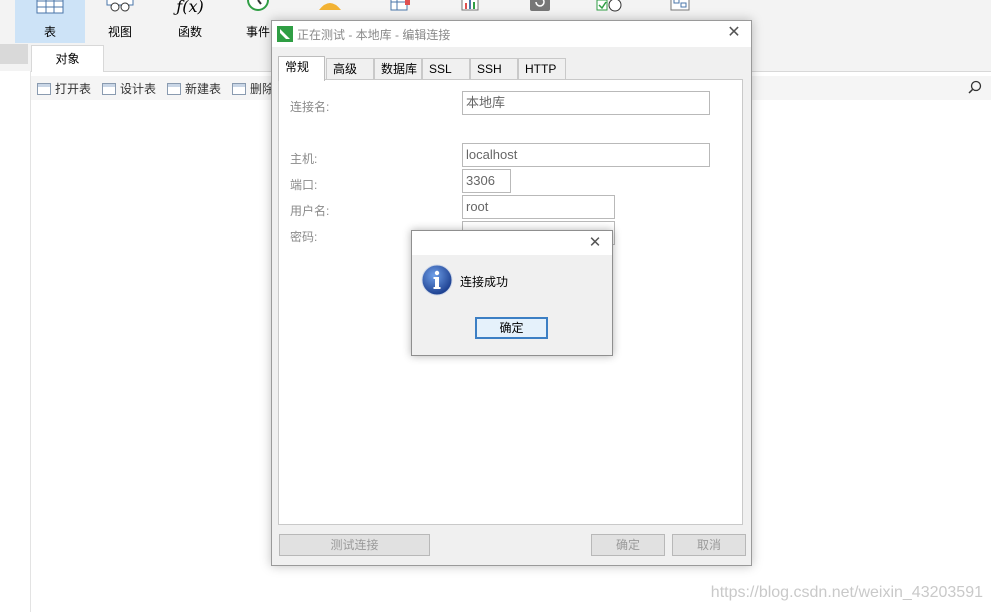 This screenshot has height=612, width=991. Describe the element at coordinates (446, 69) in the screenshot. I see `tab-ssl: SSL` at that location.